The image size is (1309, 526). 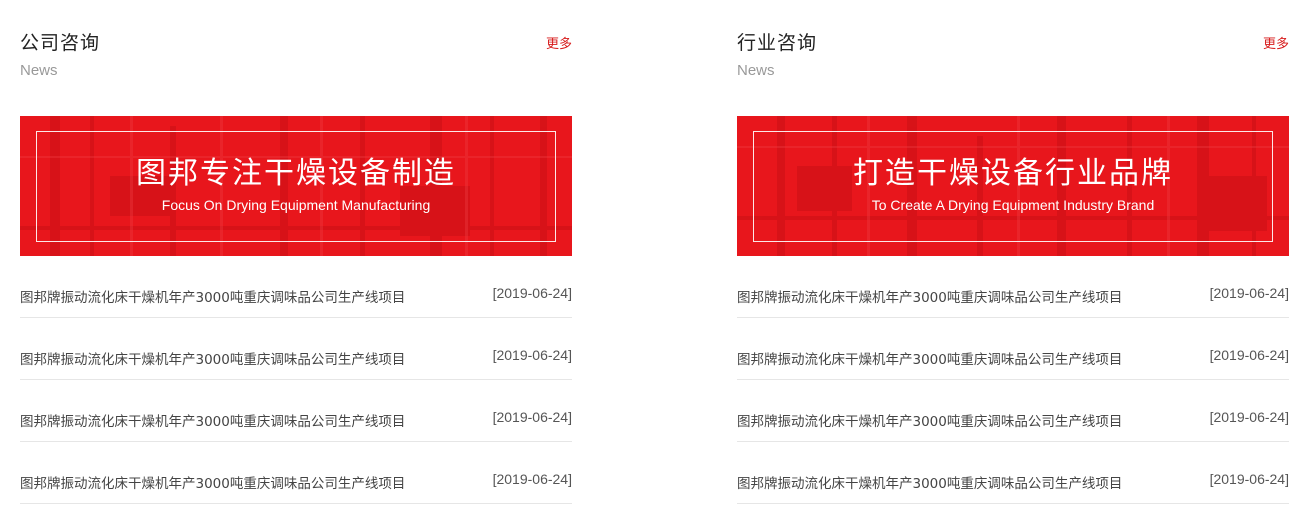 What do you see at coordinates (60, 43) in the screenshot?
I see `section-title: 公司咨询` at bounding box center [60, 43].